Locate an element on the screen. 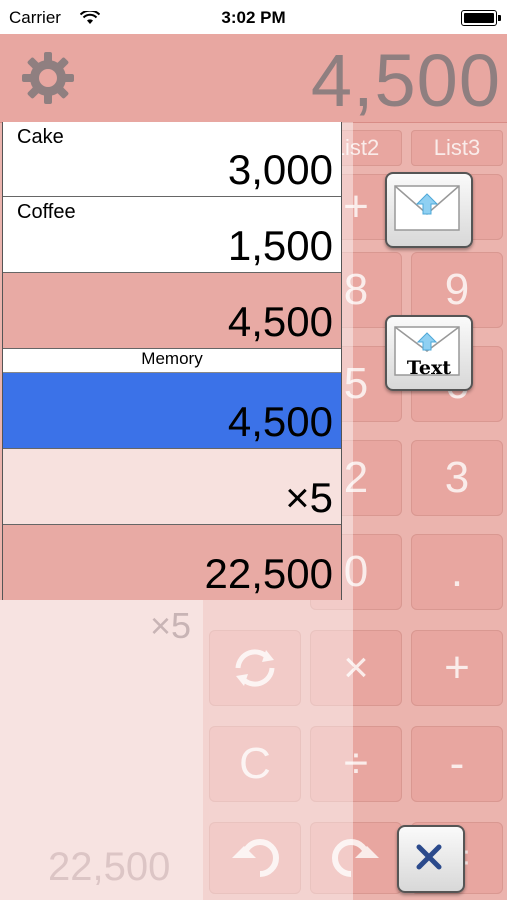 This screenshot has height=900, width=507. mail-export-button is located at coordinates (429, 210).